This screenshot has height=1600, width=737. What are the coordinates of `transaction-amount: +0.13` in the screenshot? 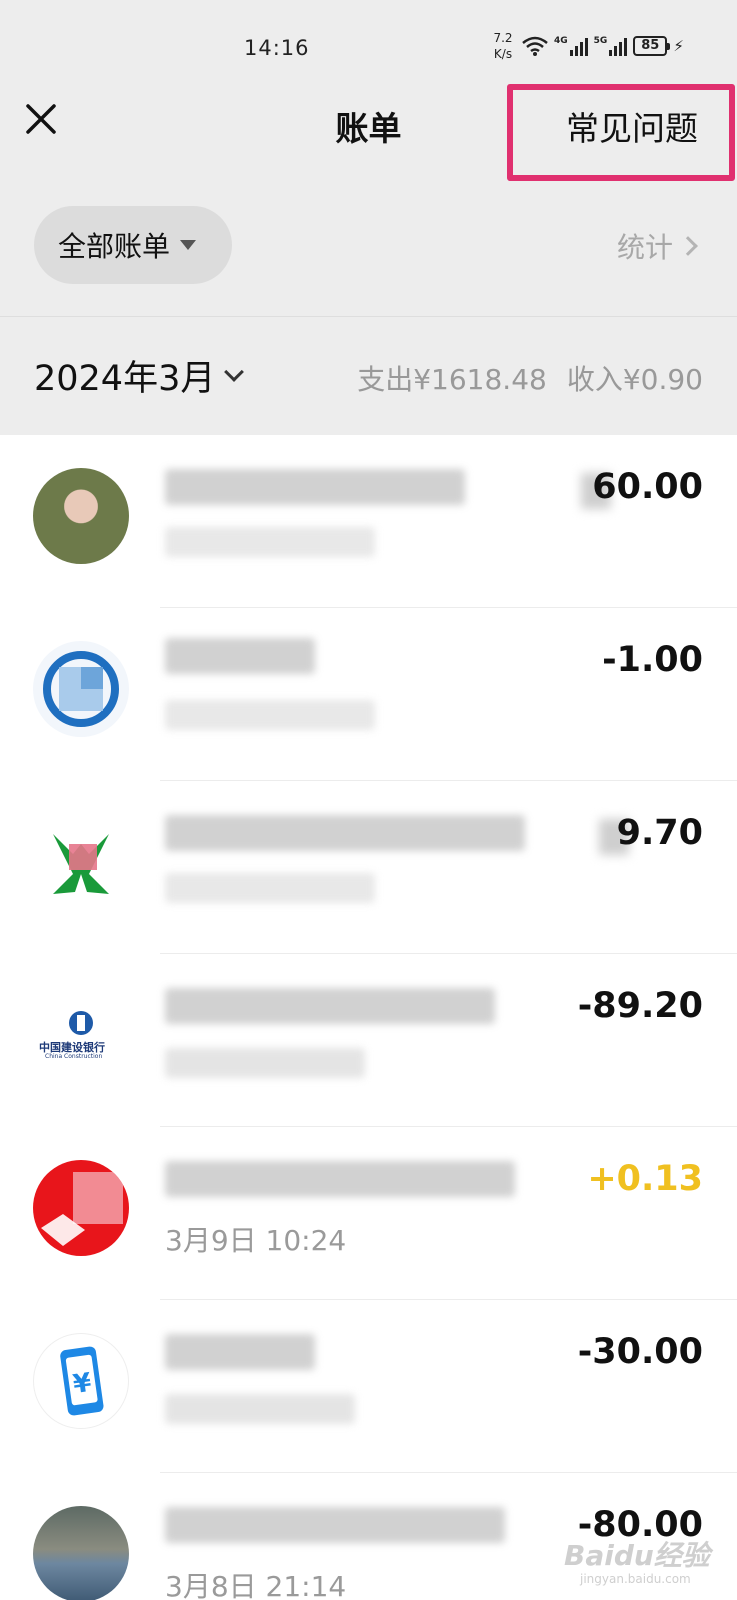 It's located at (645, 1179).